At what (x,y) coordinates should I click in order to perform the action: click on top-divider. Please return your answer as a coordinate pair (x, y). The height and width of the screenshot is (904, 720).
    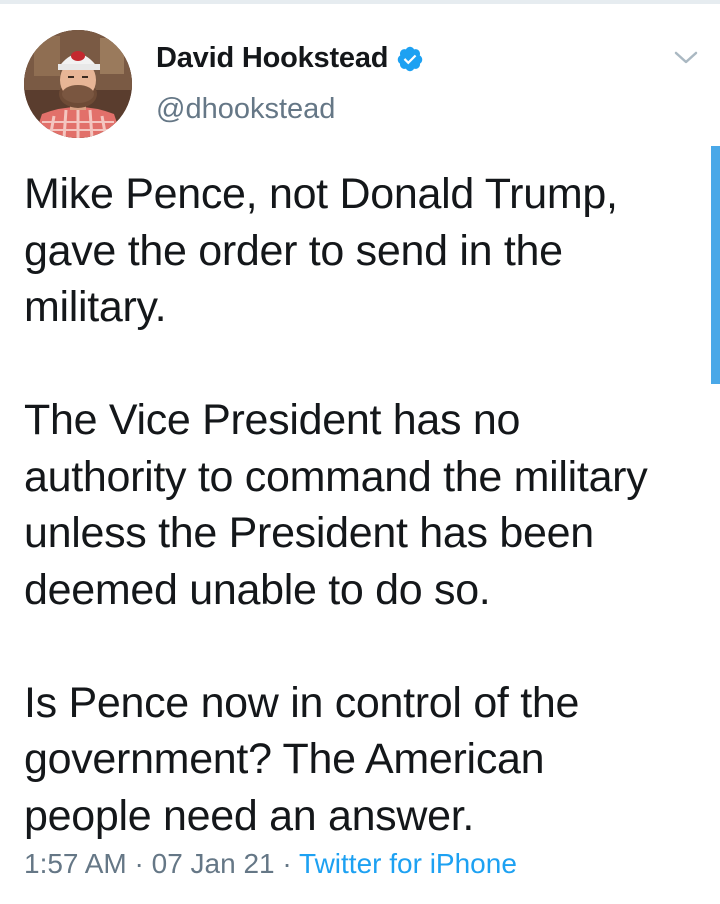
    Looking at the image, I should click on (360, 2).